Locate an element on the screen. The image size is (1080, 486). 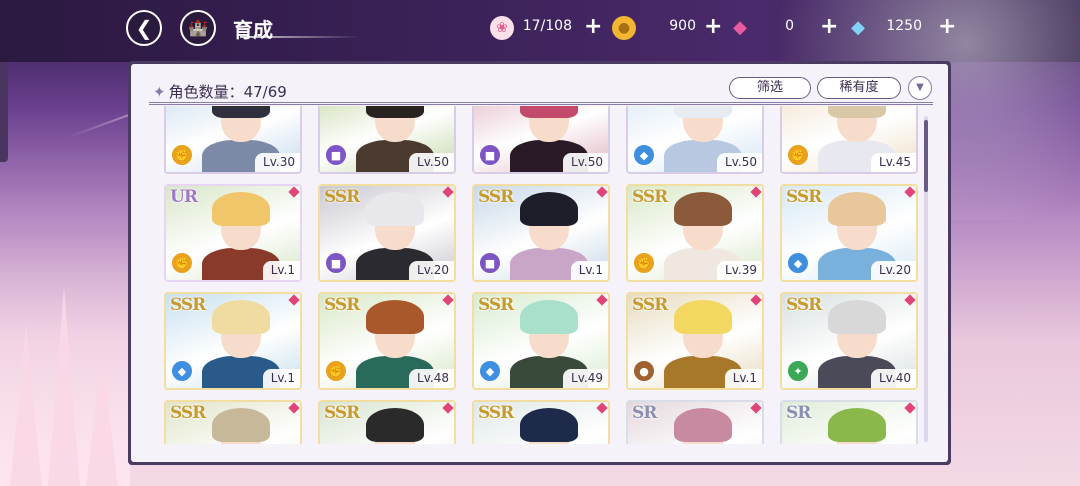
level-label: Lv.45 is located at coordinates (893, 162).